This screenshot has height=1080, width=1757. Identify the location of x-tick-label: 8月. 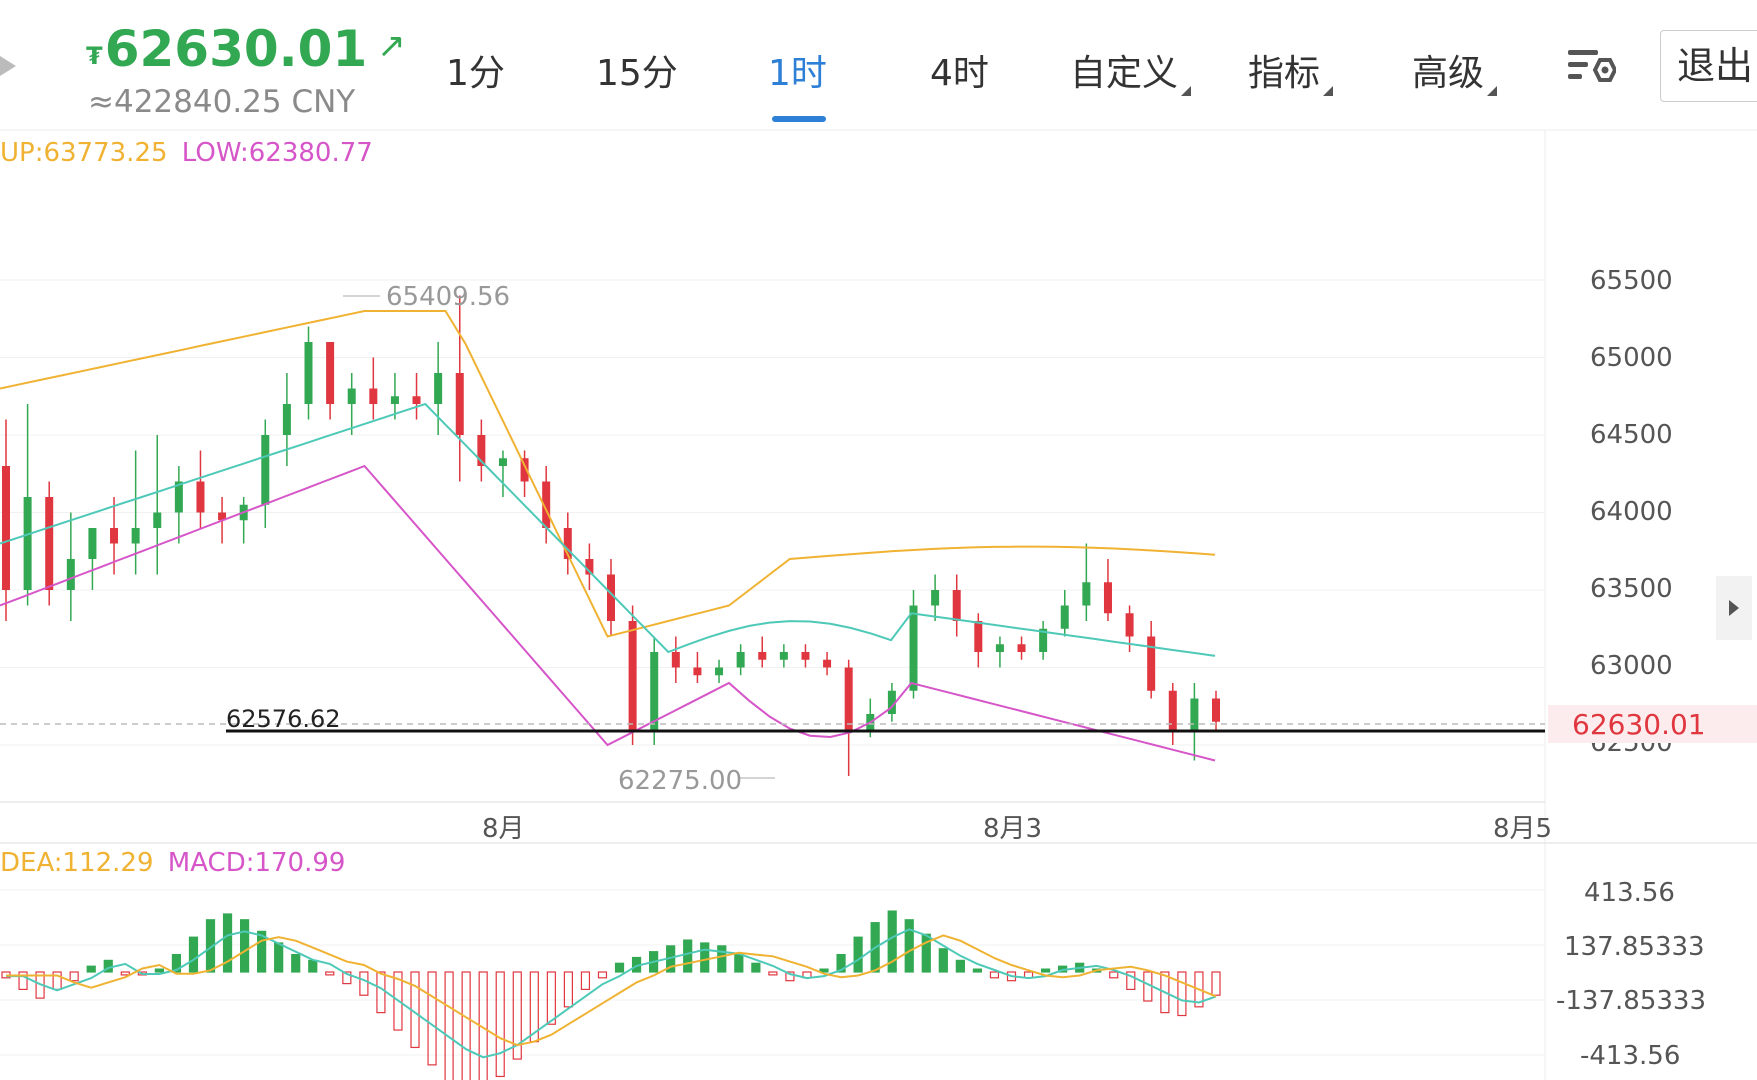
(503, 829).